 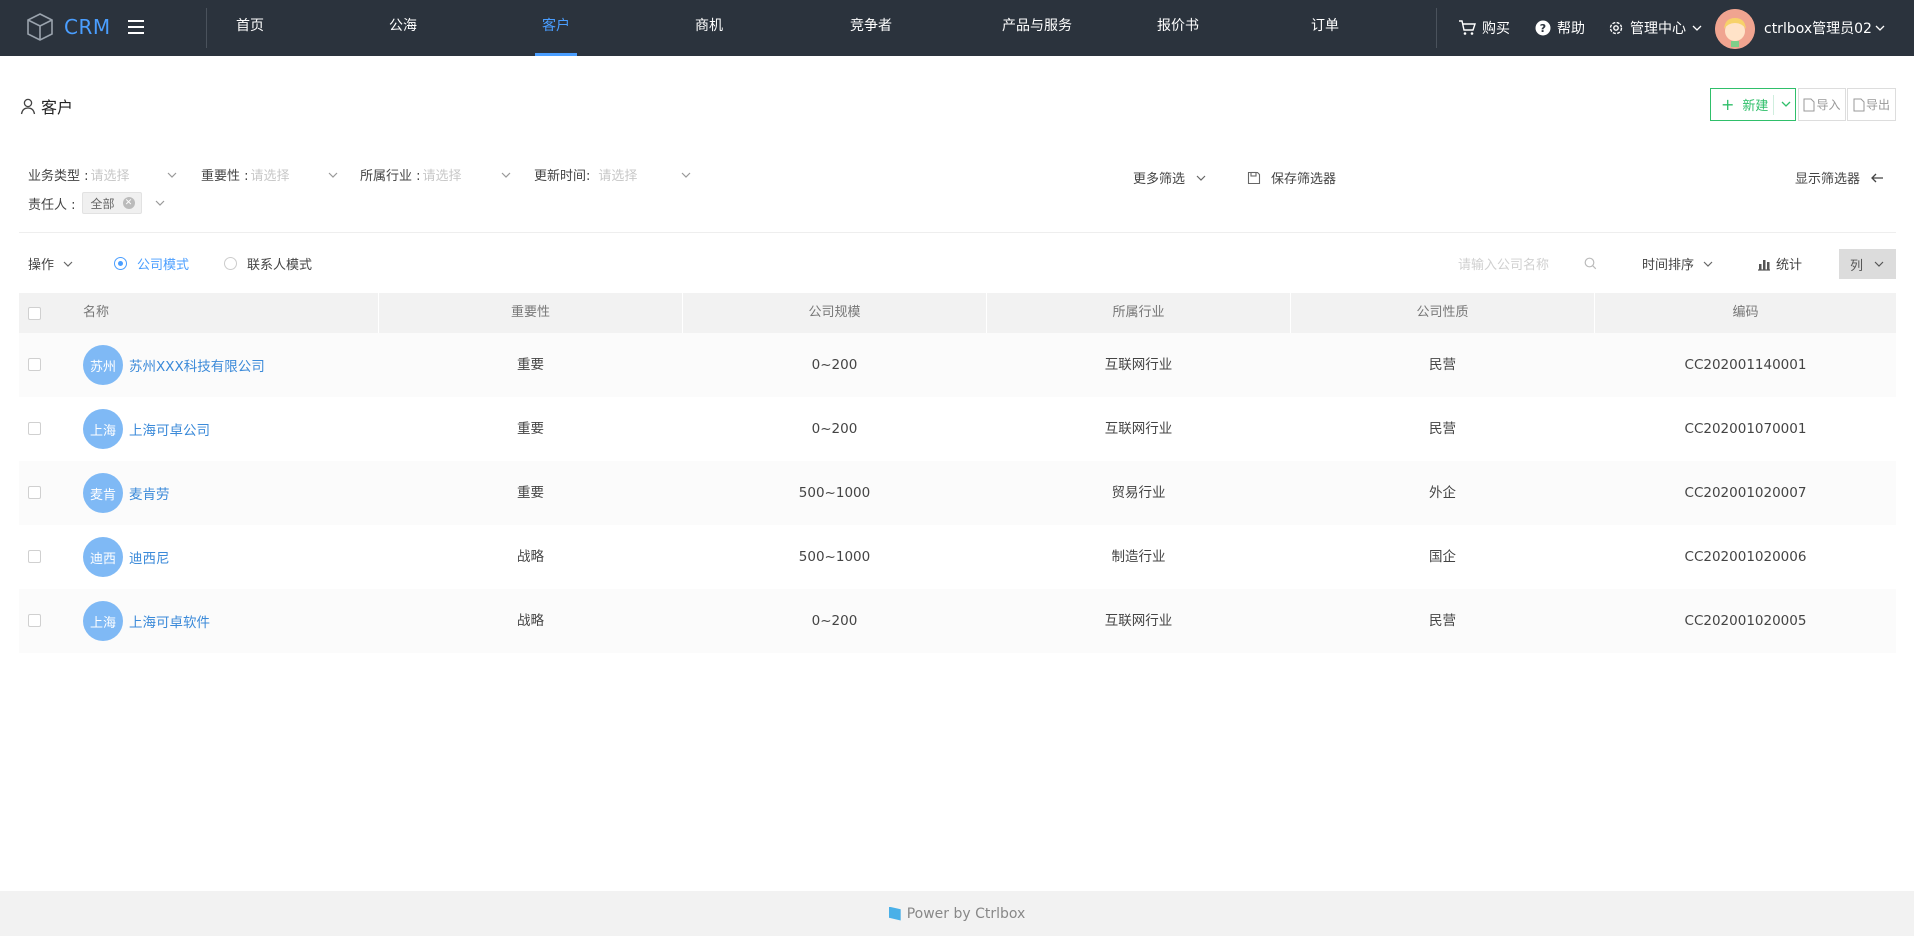 What do you see at coordinates (1484, 28) in the screenshot?
I see `buy-link: 购买` at bounding box center [1484, 28].